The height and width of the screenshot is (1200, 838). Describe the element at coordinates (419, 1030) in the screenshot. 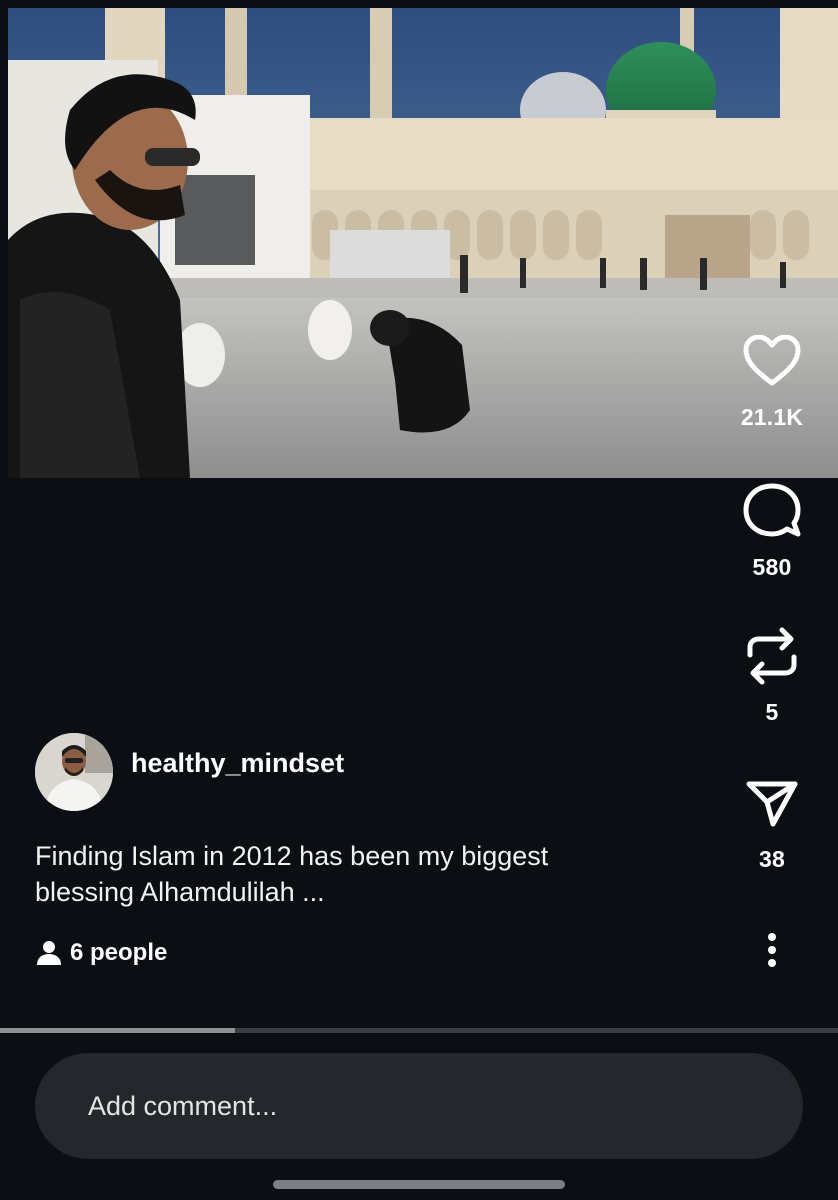

I see `video-progress-bar` at that location.